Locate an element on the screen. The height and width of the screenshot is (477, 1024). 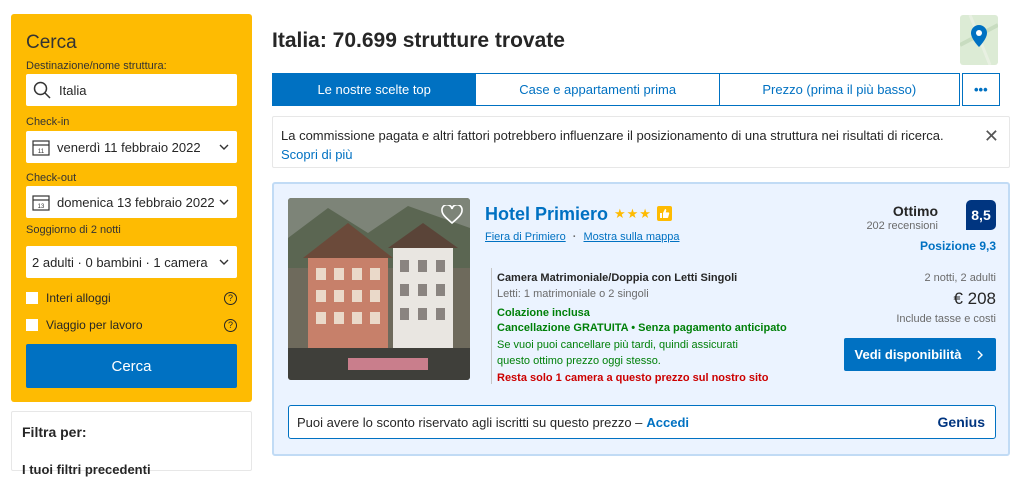
svg-text: 13 is located at coordinates (41, 207).